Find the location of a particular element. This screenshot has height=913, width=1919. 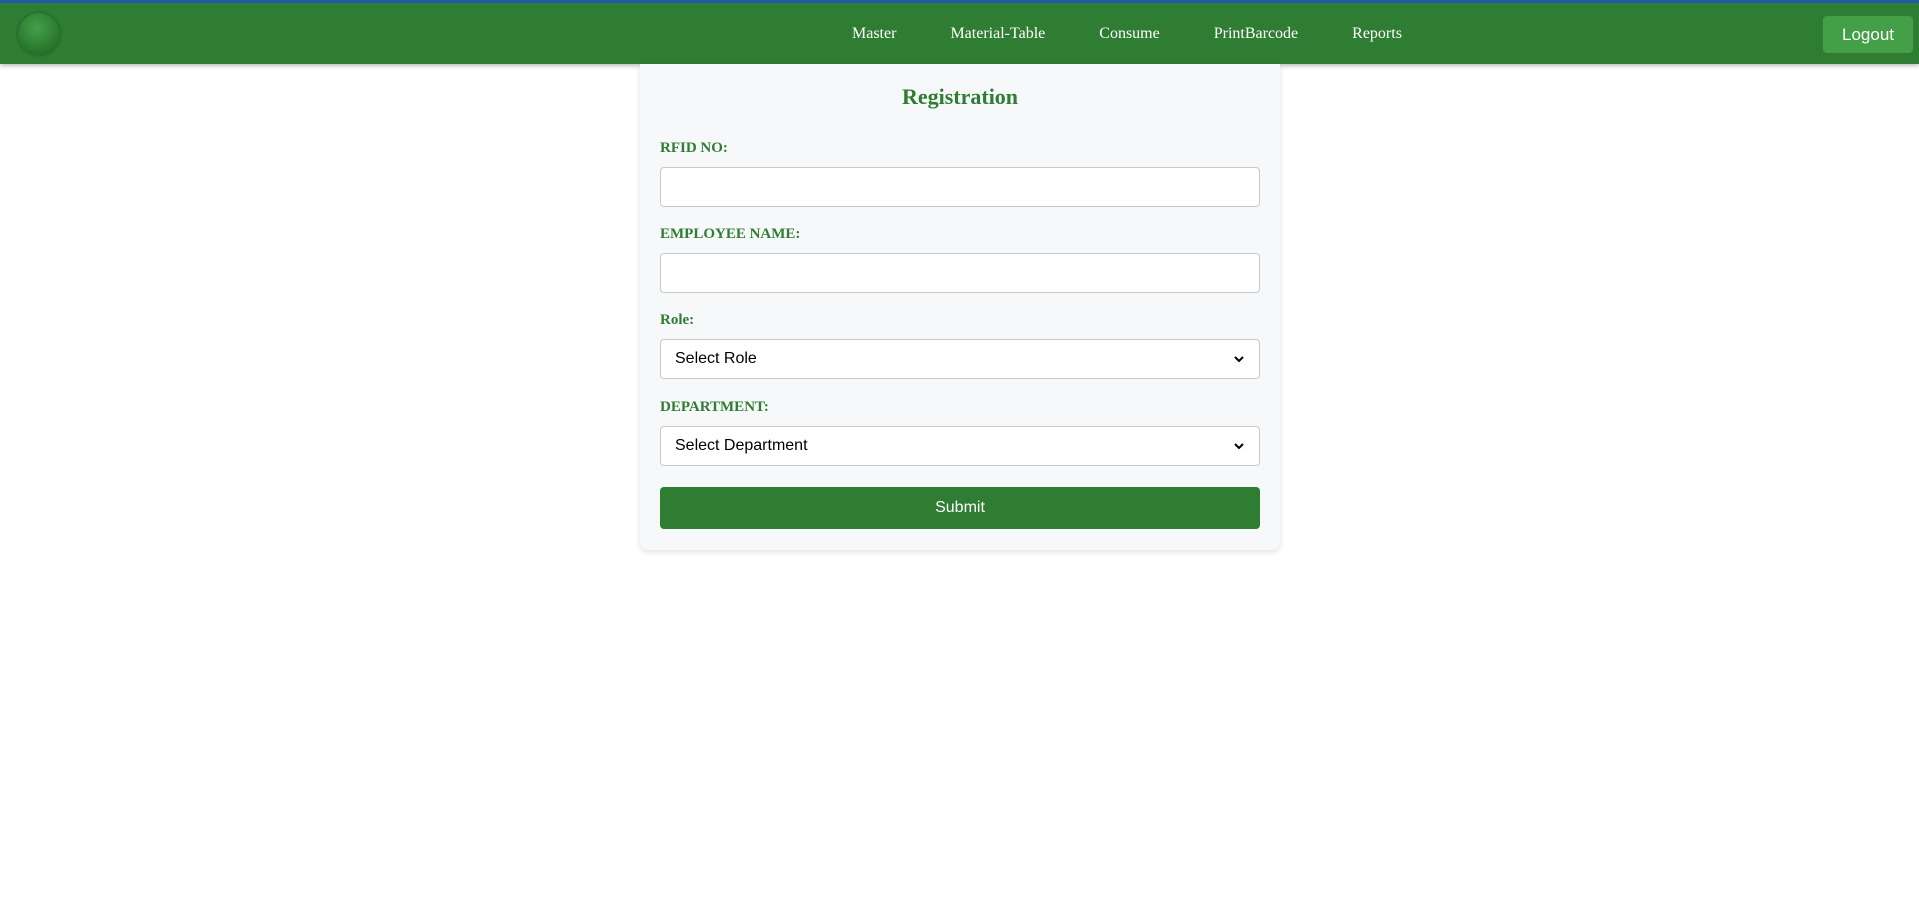

logout-button: Logout is located at coordinates (1868, 34).